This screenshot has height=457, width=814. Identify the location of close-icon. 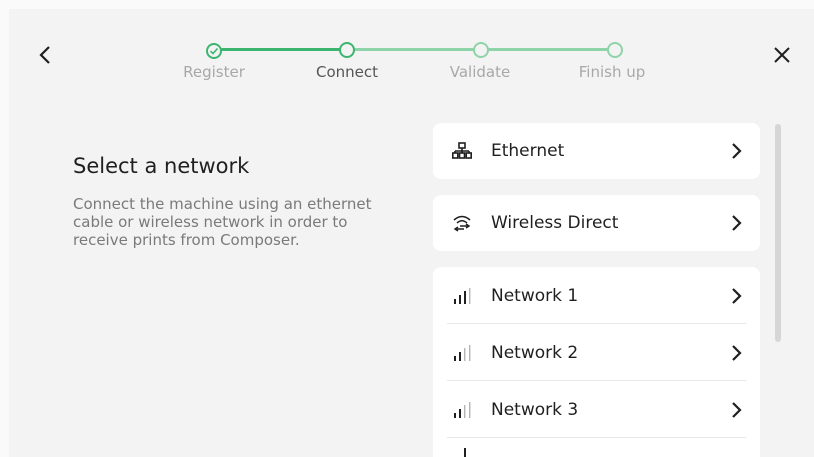
(782, 55).